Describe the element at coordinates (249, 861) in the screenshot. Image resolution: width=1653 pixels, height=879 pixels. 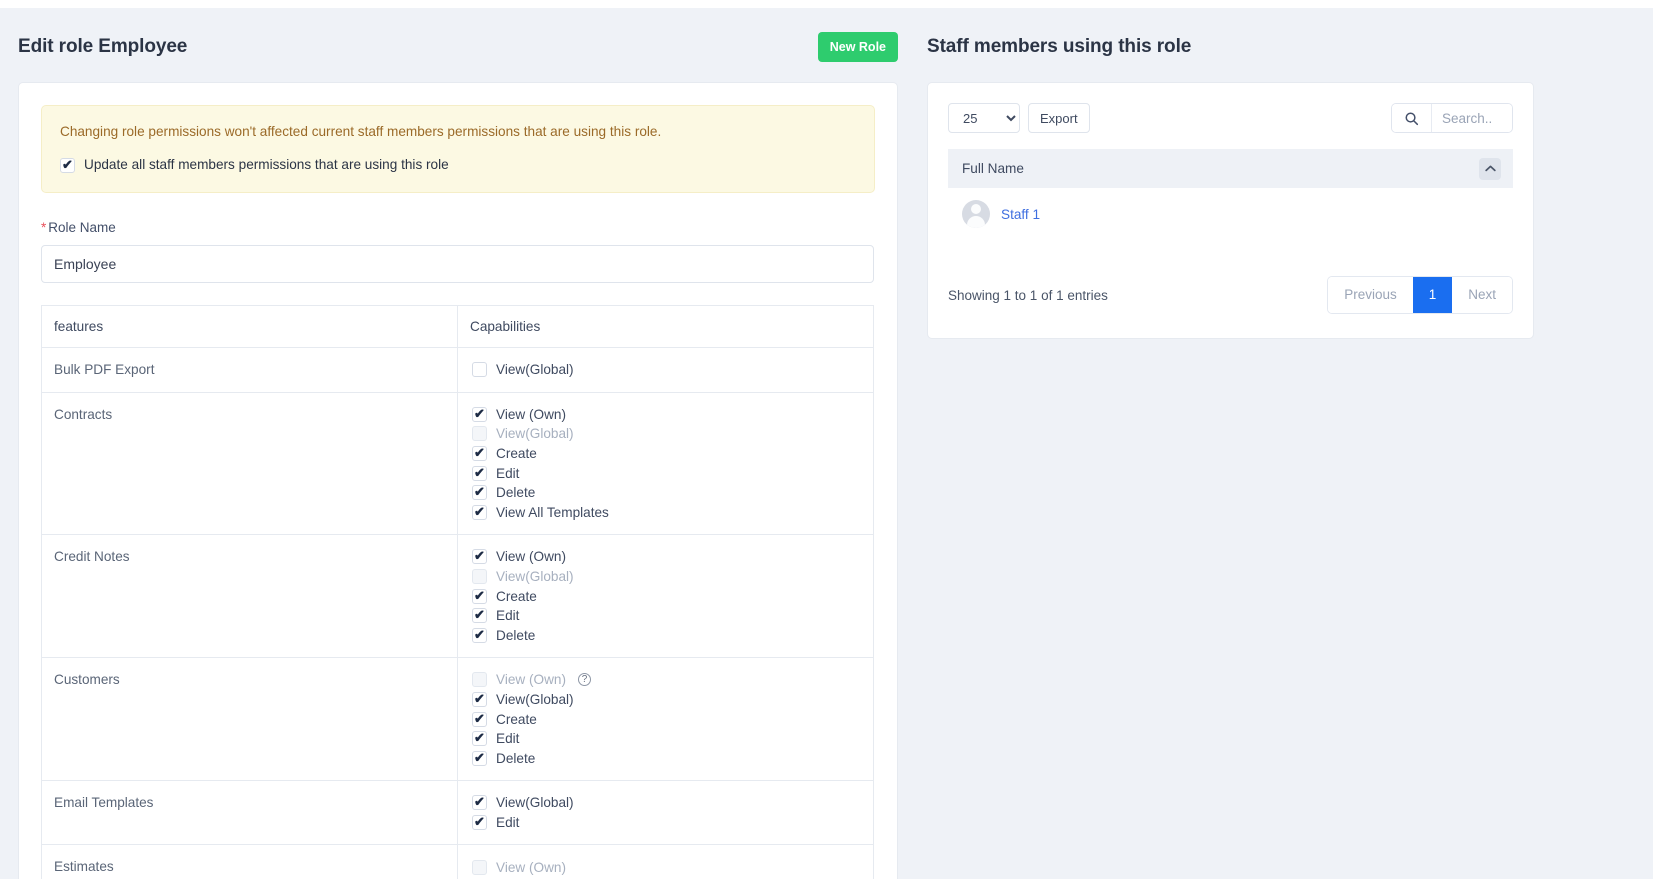
I see `feature-name: Estimates` at that location.